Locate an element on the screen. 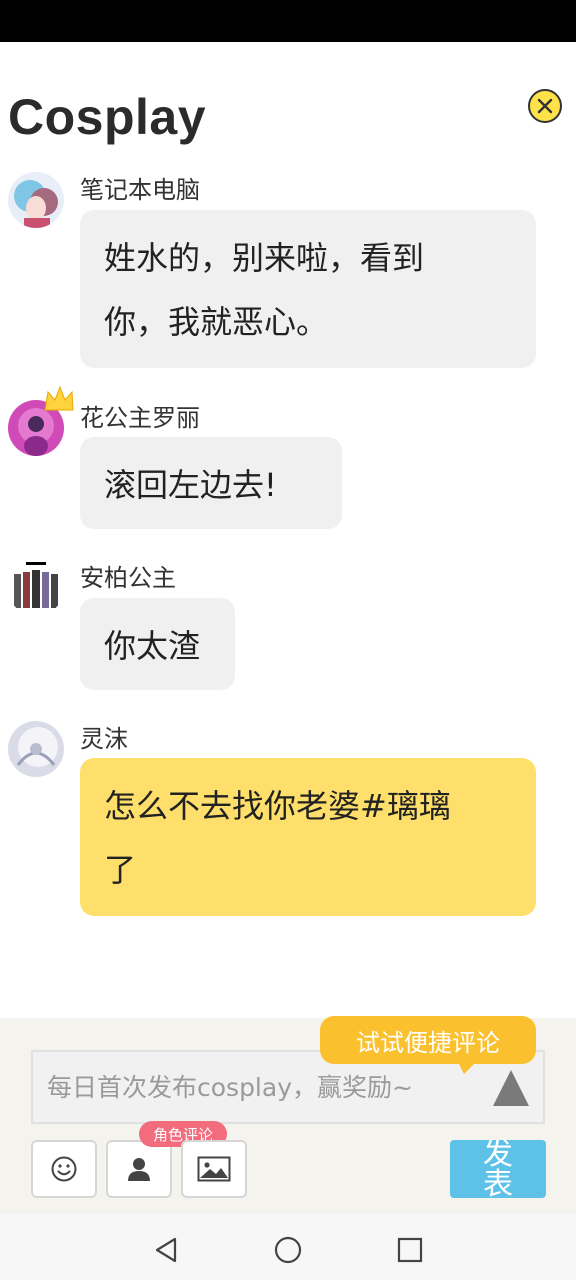  username: 灵沫 is located at coordinates (104, 736).